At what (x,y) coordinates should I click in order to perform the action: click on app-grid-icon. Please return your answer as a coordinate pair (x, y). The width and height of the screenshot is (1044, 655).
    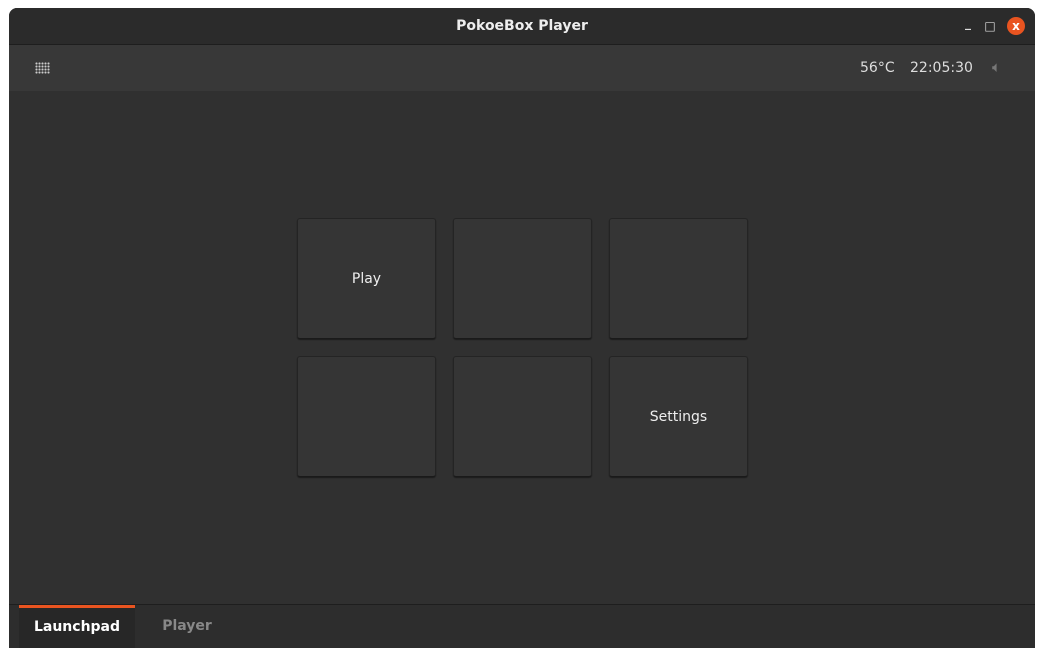
    Looking at the image, I should click on (42, 68).